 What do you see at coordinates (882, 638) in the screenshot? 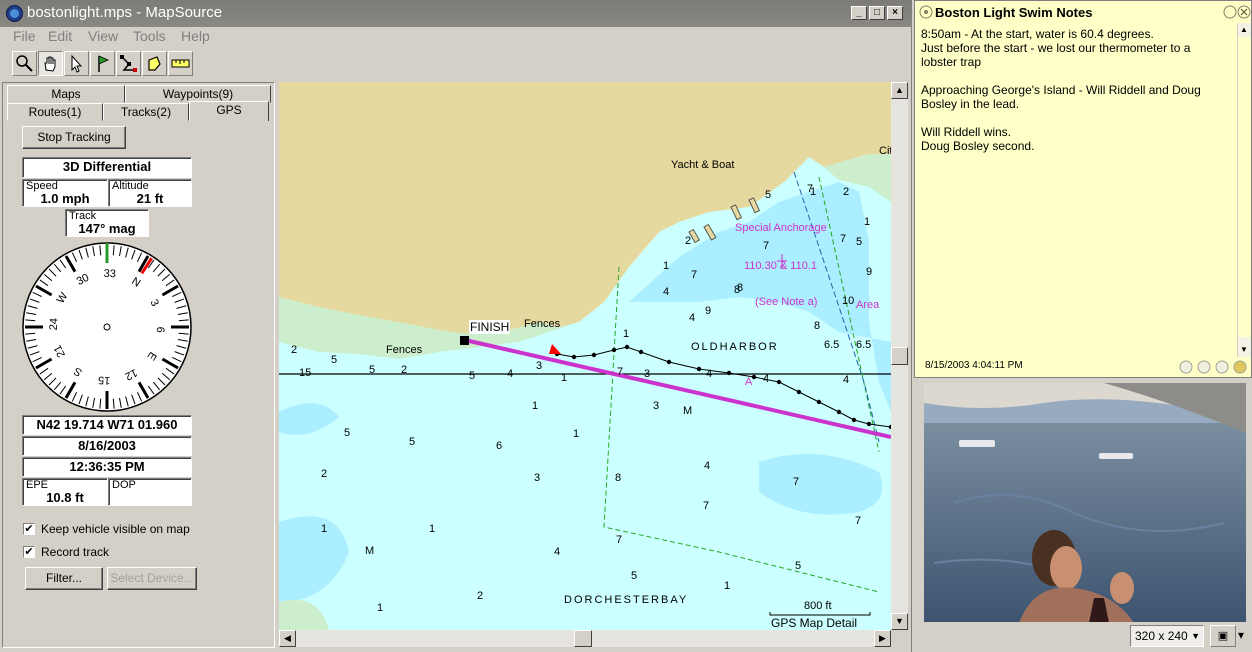
I see `scroll-right-button: ▶` at bounding box center [882, 638].